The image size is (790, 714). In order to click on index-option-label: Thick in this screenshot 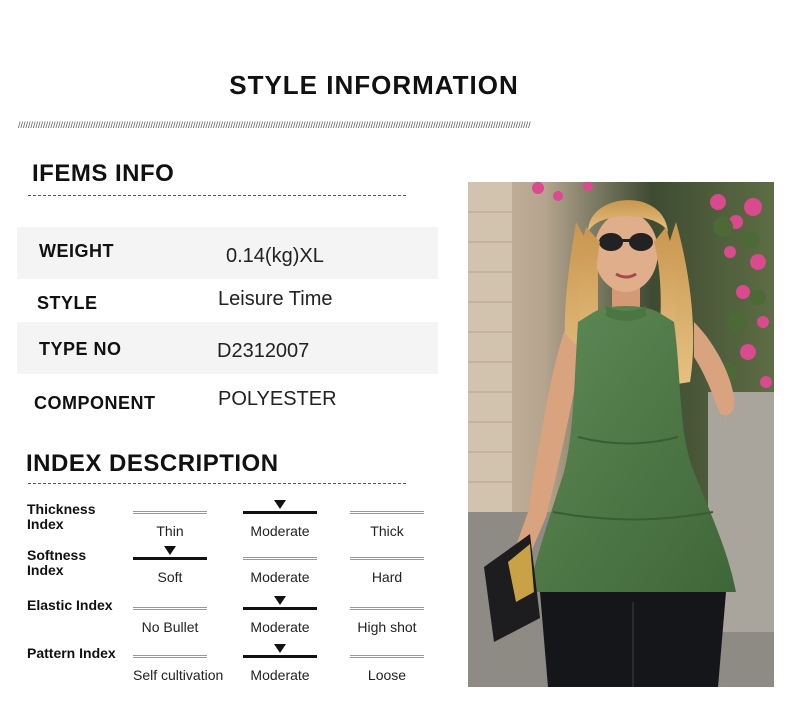, I will do `click(387, 531)`.